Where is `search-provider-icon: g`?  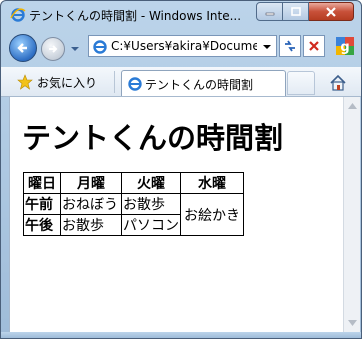 search-provider-icon: g is located at coordinates (345, 46).